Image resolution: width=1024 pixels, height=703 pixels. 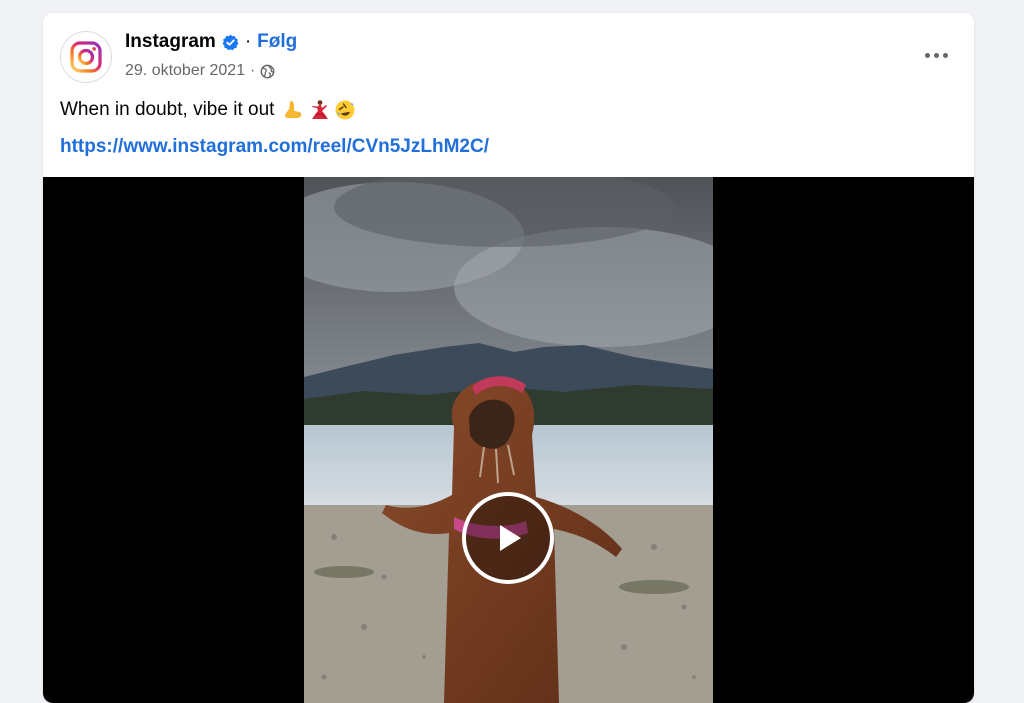 What do you see at coordinates (293, 109) in the screenshot?
I see `foot-icon` at bounding box center [293, 109].